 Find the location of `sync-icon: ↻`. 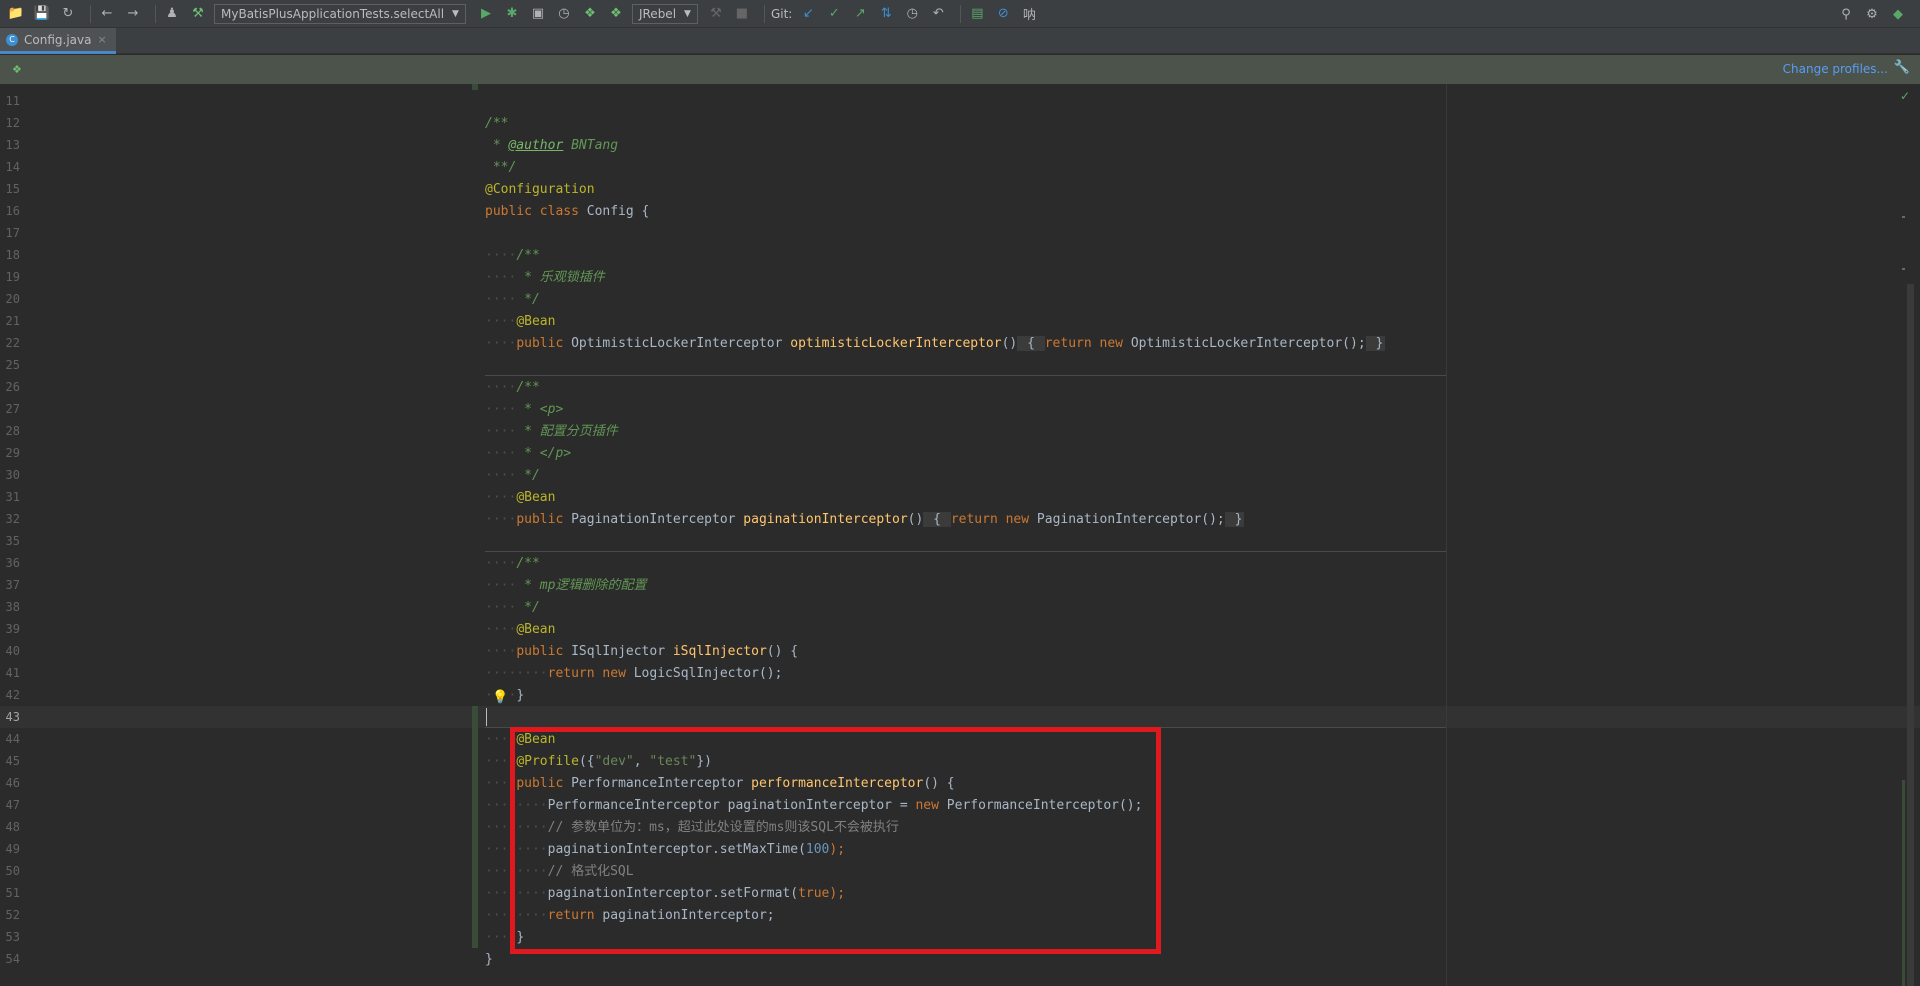

sync-icon: ↻ is located at coordinates (68, 14).